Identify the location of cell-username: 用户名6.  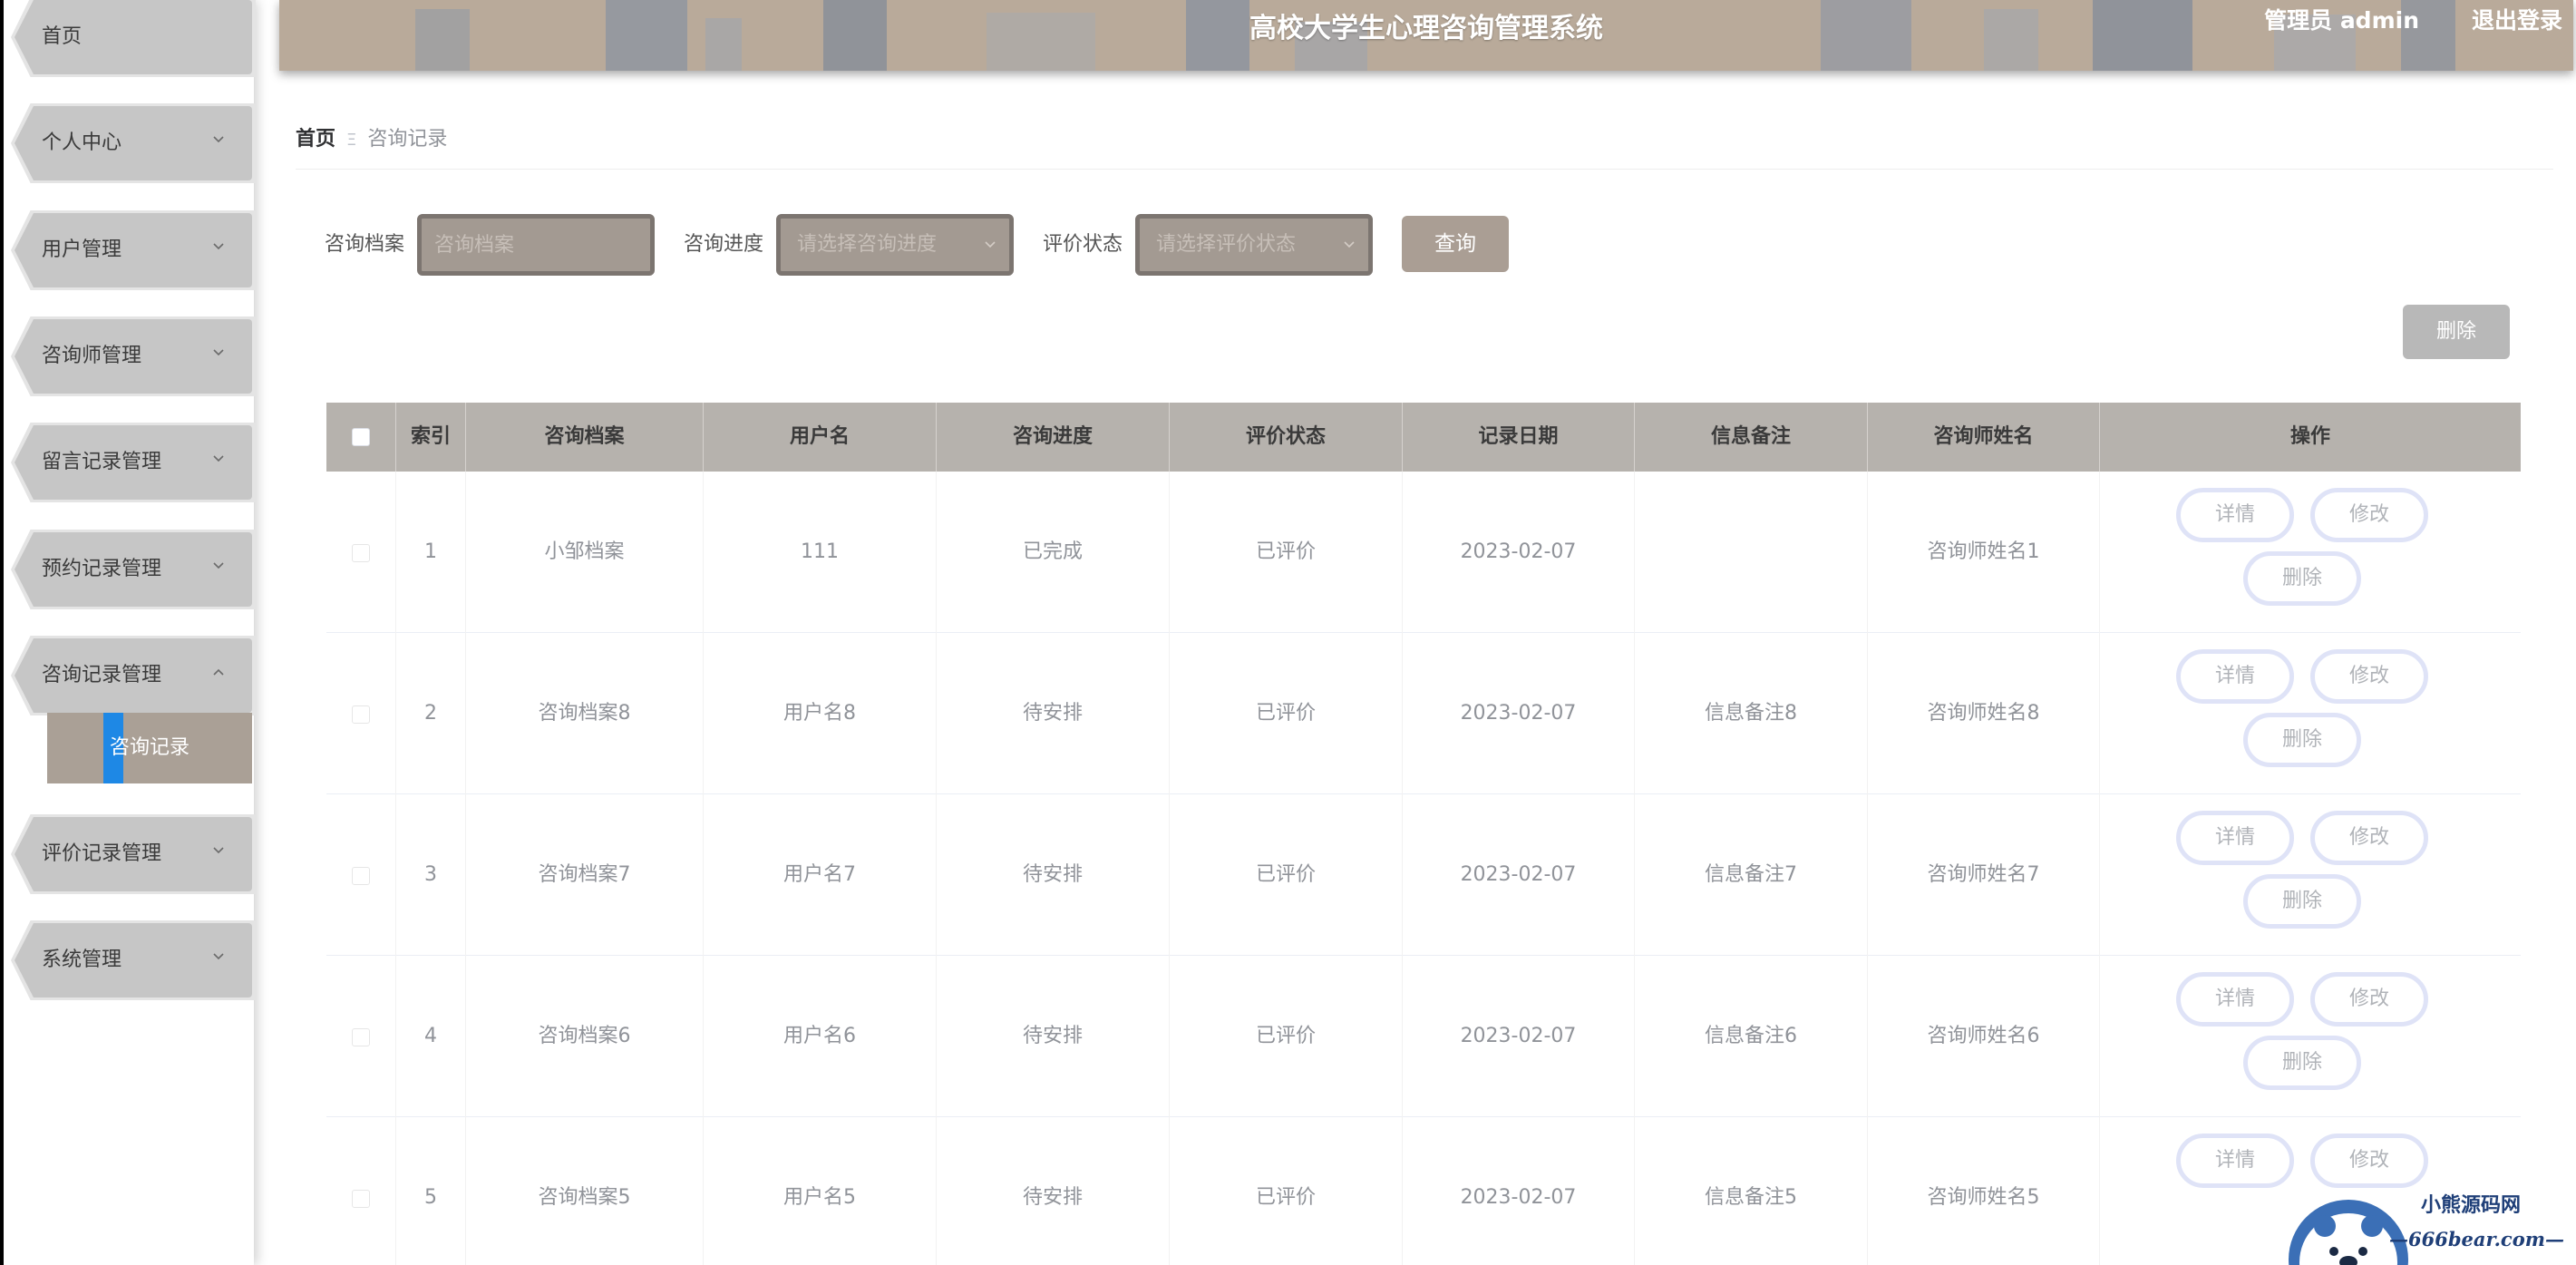
(820, 1037).